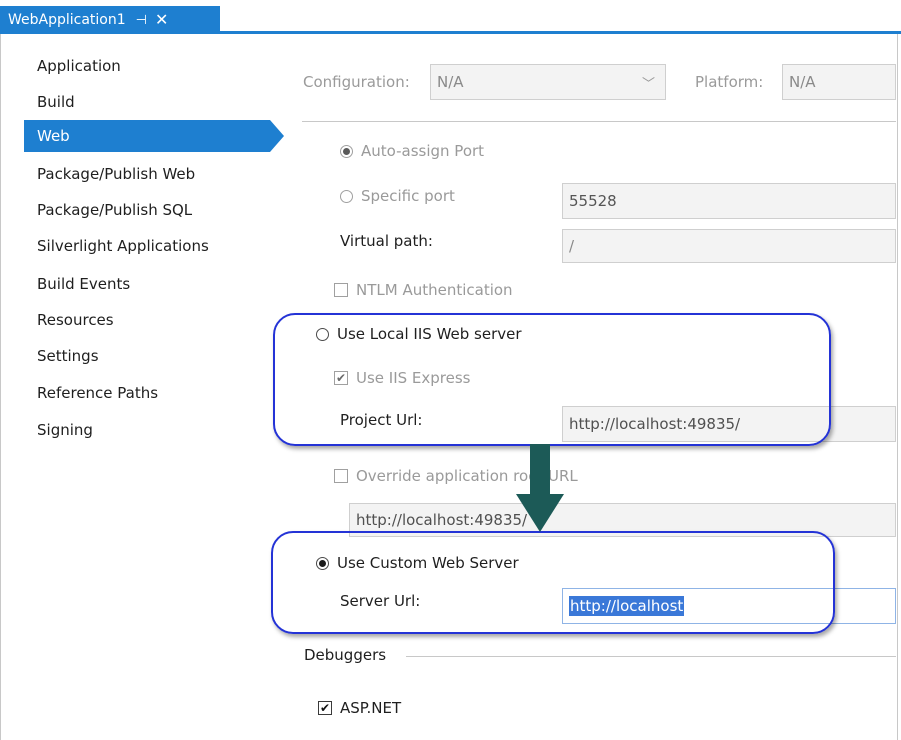 Image resolution: width=901 pixels, height=740 pixels. What do you see at coordinates (161, 20) in the screenshot?
I see `close-icon: ✕` at bounding box center [161, 20].